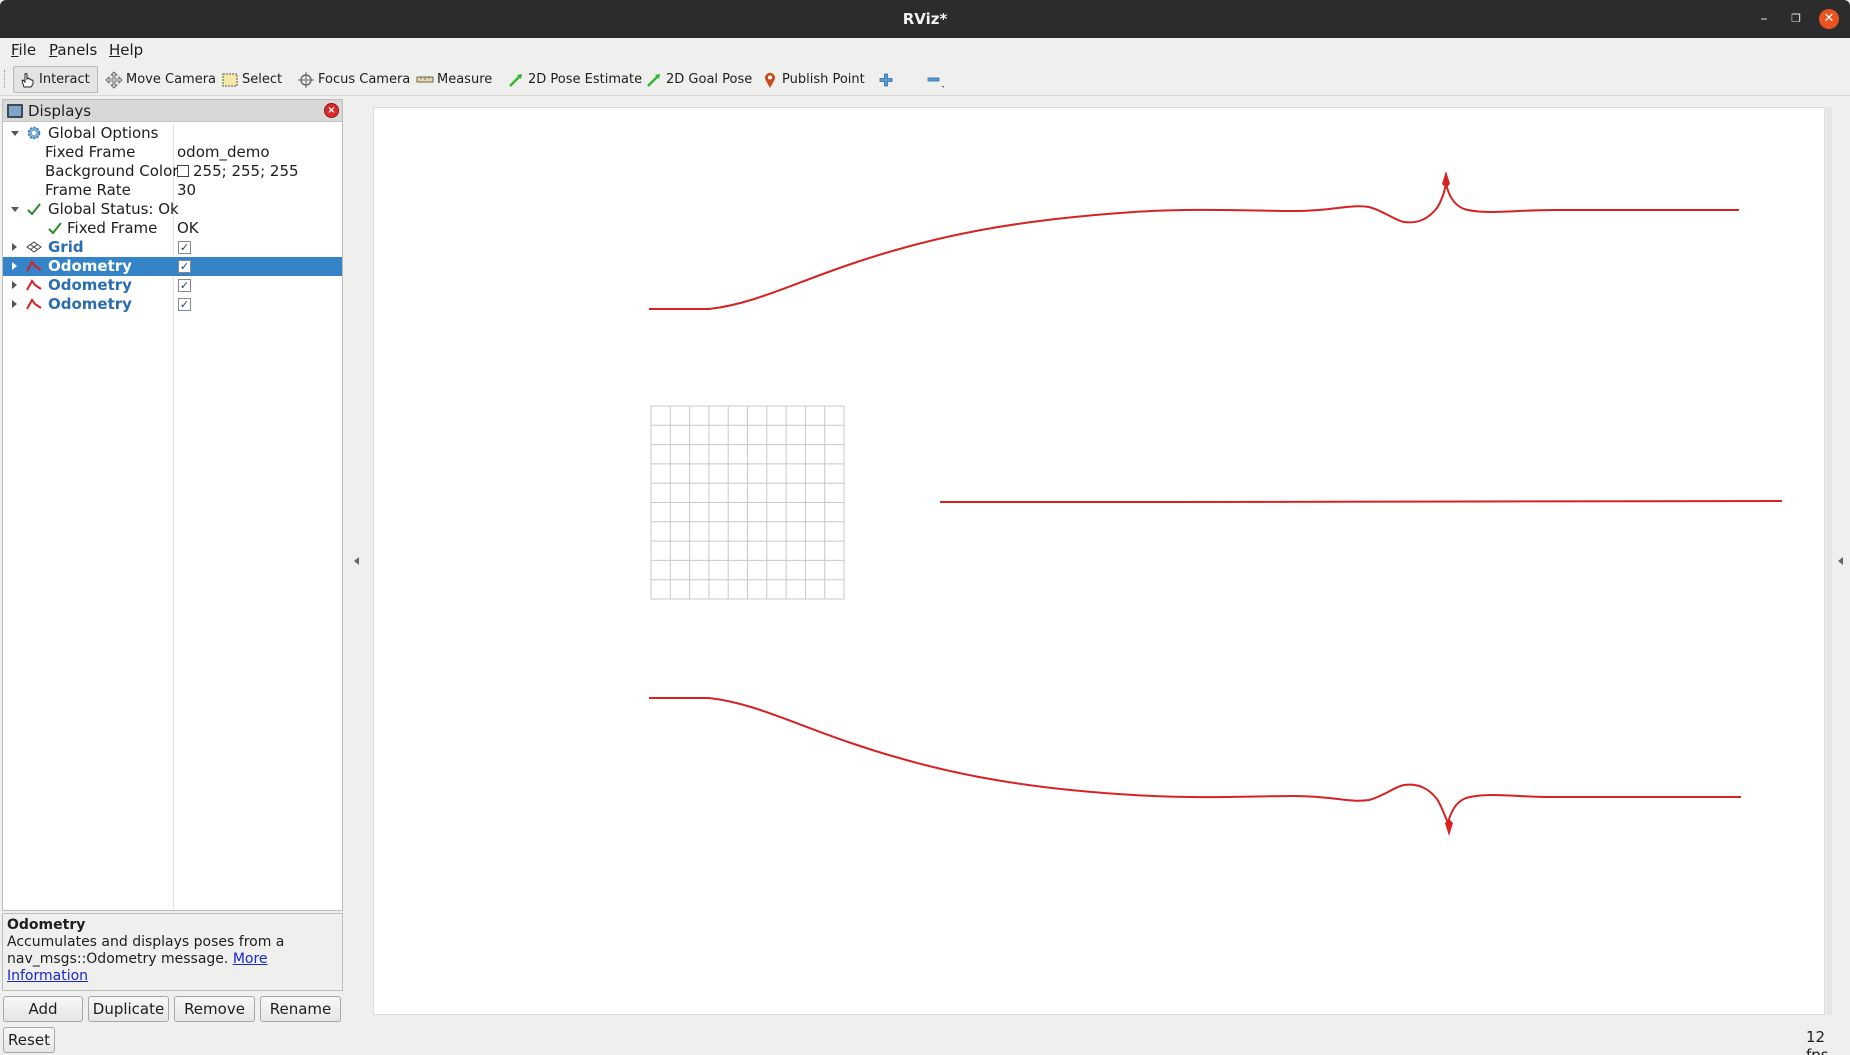 Image resolution: width=1850 pixels, height=1055 pixels. What do you see at coordinates (223, 152) in the screenshot?
I see `fixed-frame-value: odom_demo` at bounding box center [223, 152].